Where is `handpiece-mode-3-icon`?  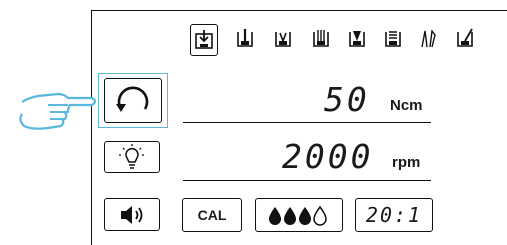
handpiece-mode-3-icon is located at coordinates (283, 39).